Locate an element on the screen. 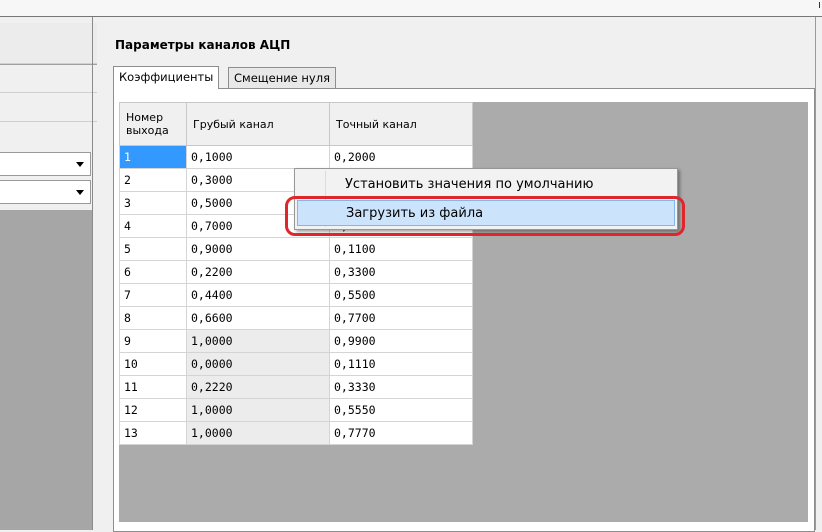  fine-channel-cell: 0,3330 is located at coordinates (401, 387).